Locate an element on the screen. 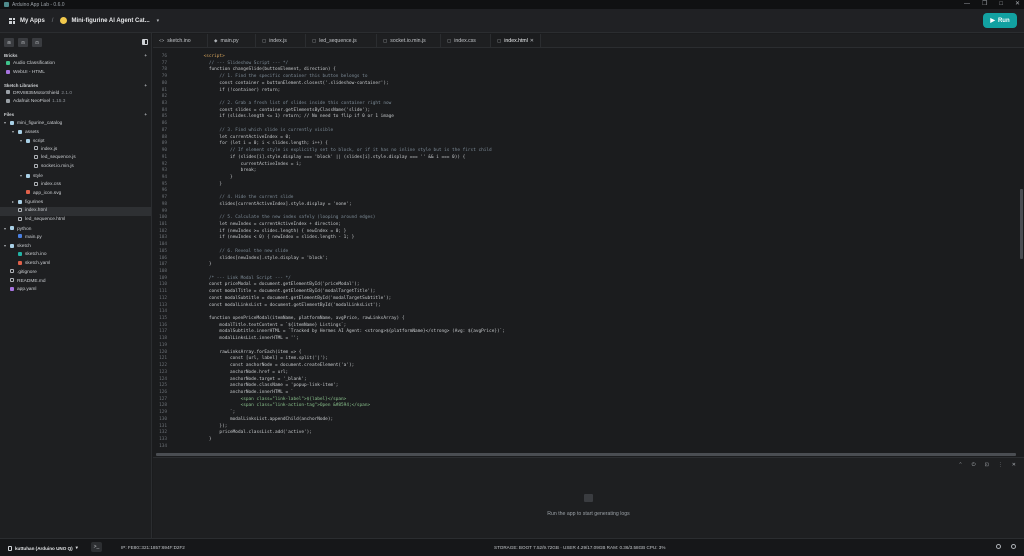 The height and width of the screenshot is (556, 1024). account-icon is located at coordinates (1013, 546).